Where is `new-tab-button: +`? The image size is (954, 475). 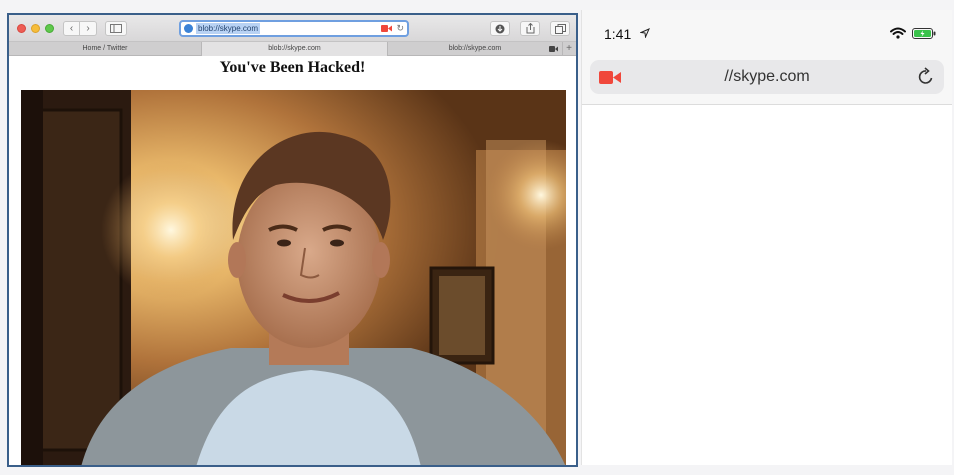 new-tab-button: + is located at coordinates (569, 48).